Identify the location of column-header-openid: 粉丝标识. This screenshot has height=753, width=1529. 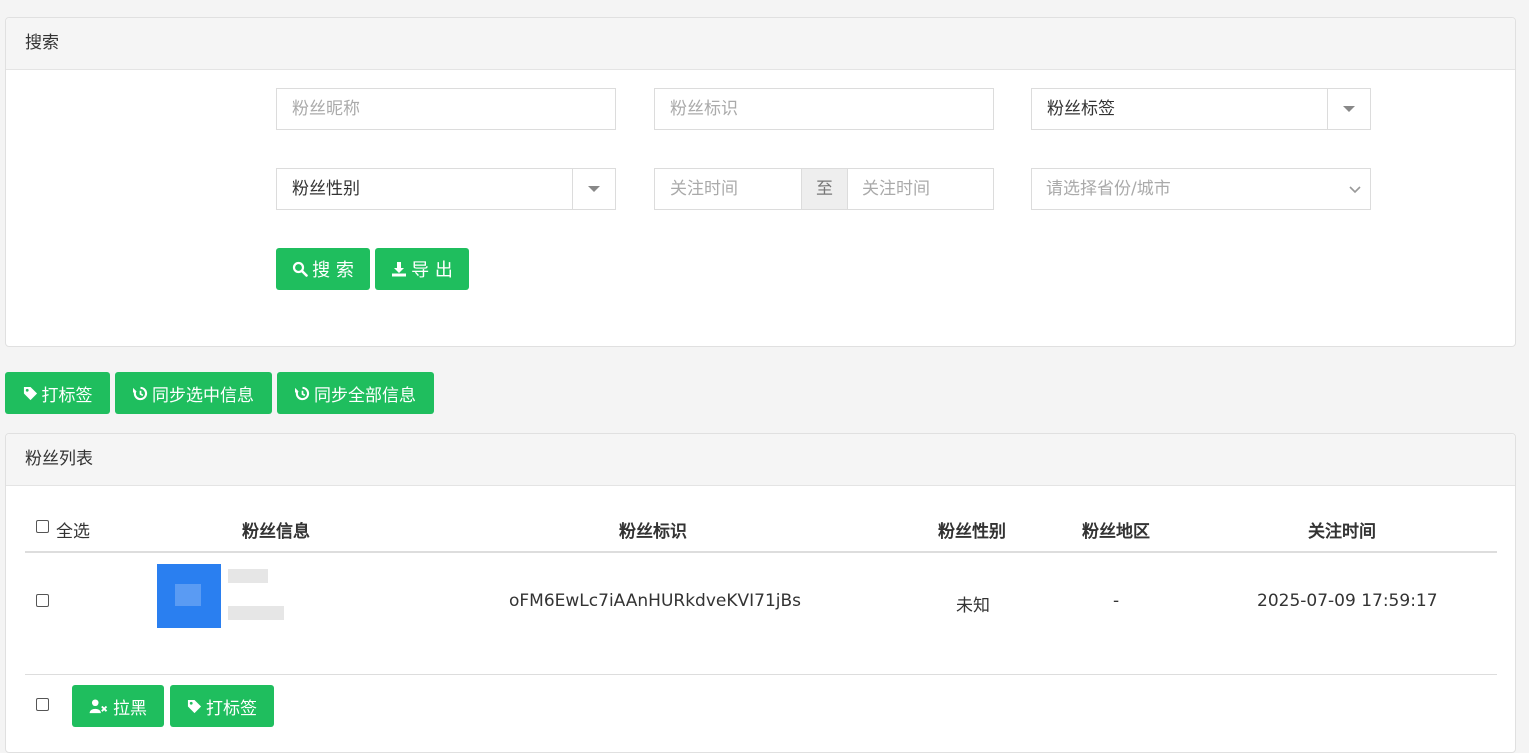
(653, 532).